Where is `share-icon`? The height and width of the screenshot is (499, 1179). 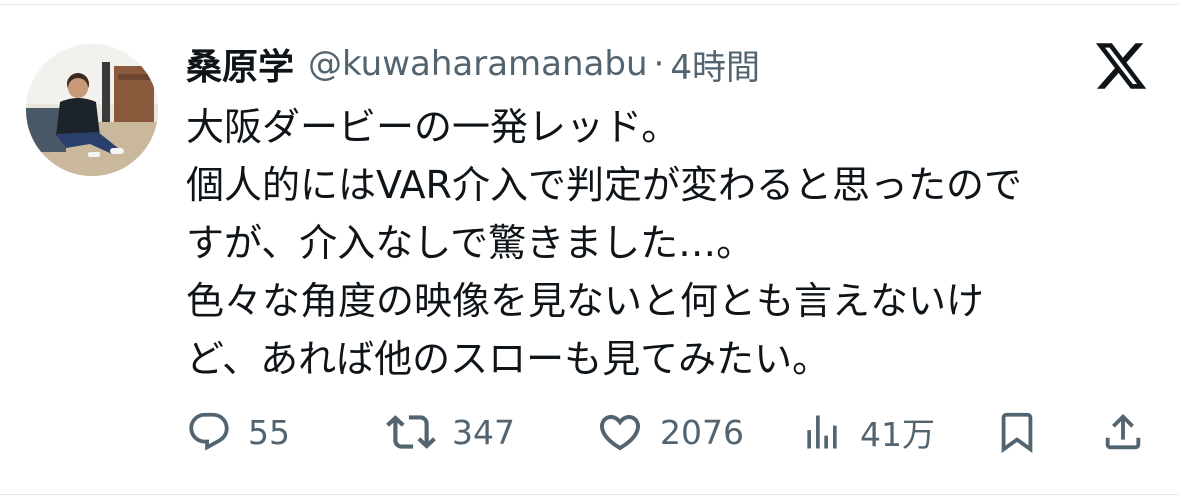 share-icon is located at coordinates (1123, 432).